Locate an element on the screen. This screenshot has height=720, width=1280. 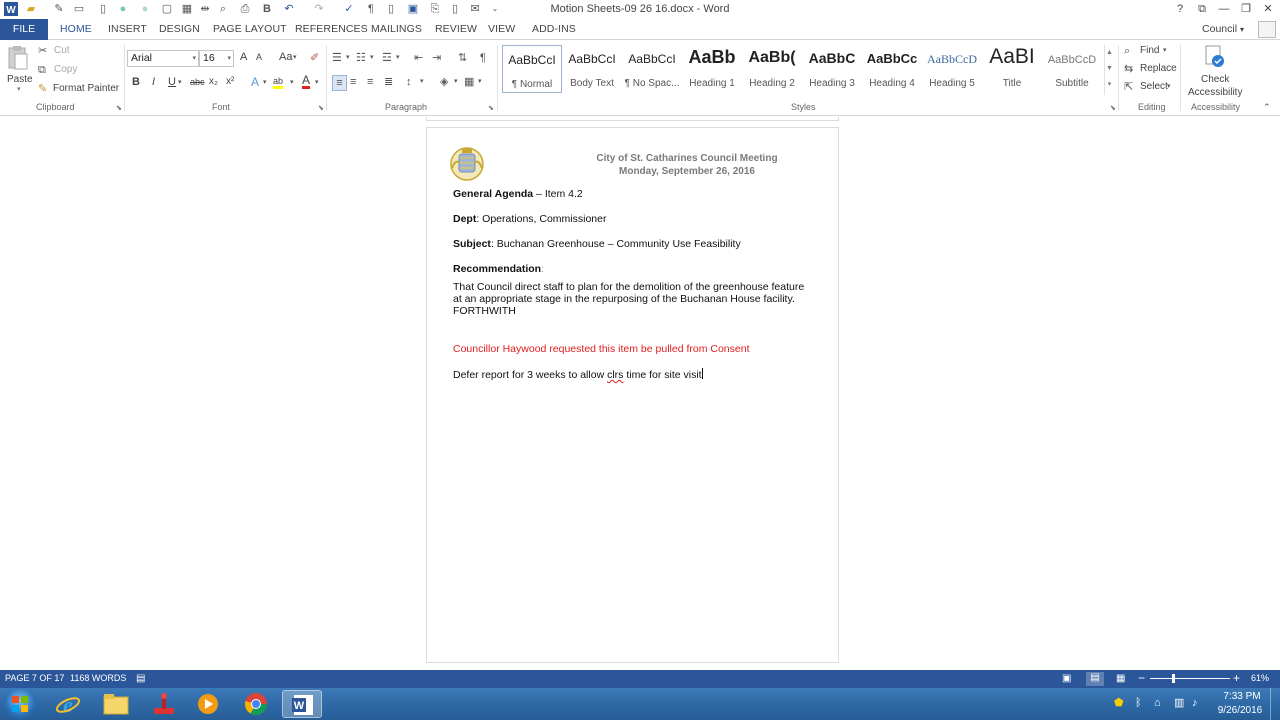
style-subtitle: AaBbCcD Subtitle is located at coordinates (1072, 69).